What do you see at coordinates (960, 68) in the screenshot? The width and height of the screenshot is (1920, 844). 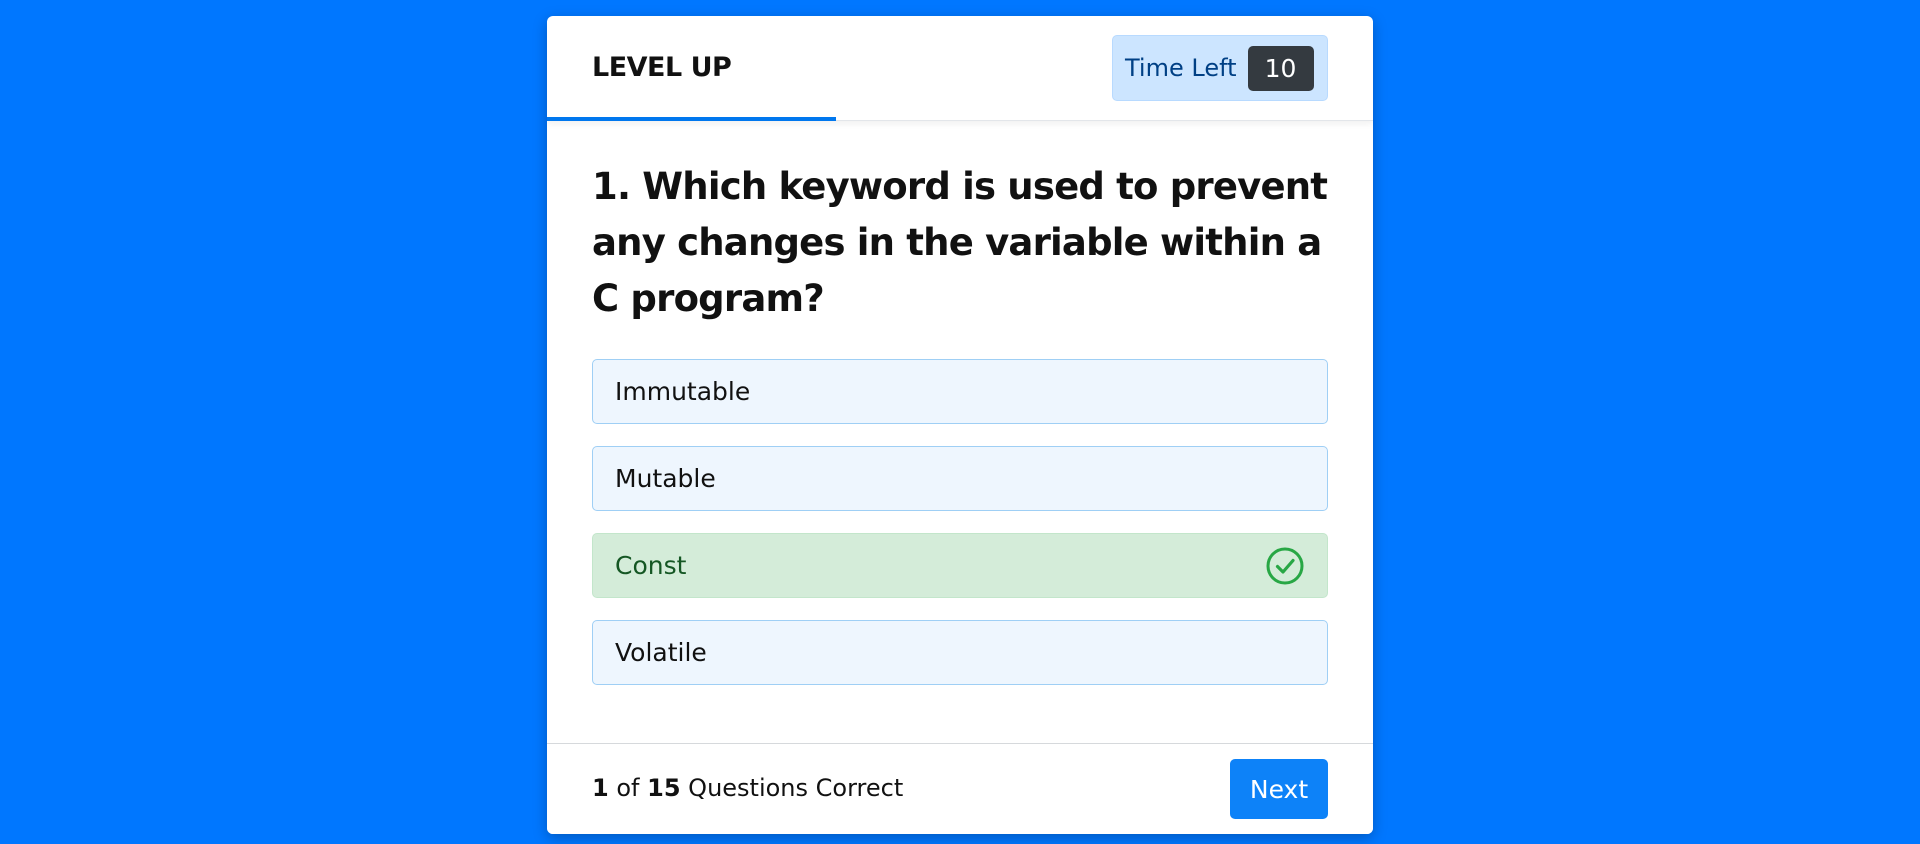 I see `card-header: LEVEL UP Time Left 10` at bounding box center [960, 68].